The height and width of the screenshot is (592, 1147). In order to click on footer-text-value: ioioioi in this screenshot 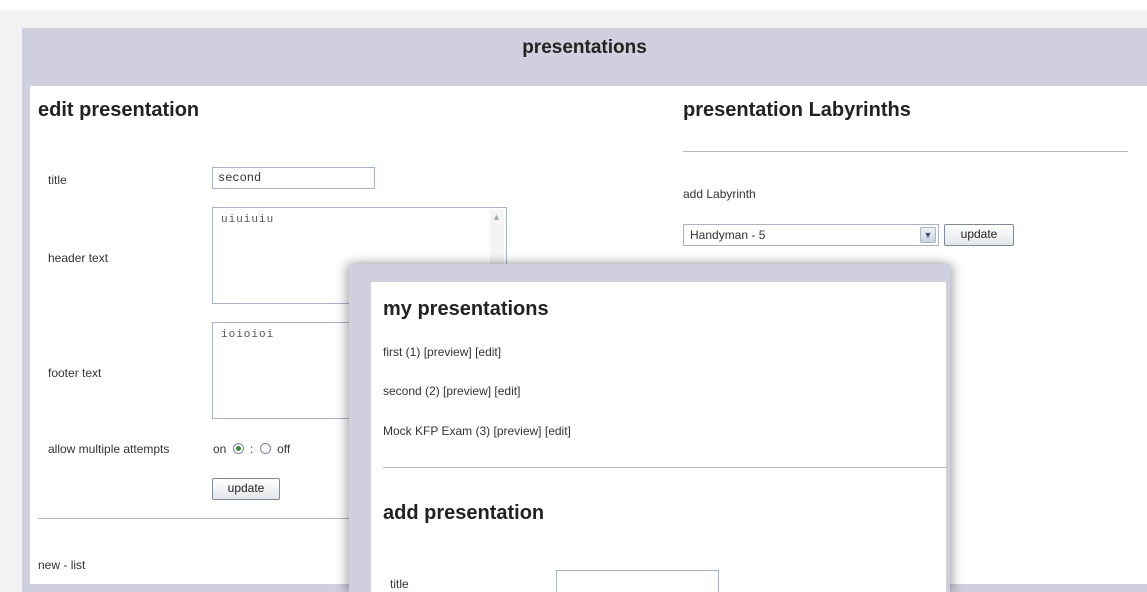, I will do `click(248, 335)`.